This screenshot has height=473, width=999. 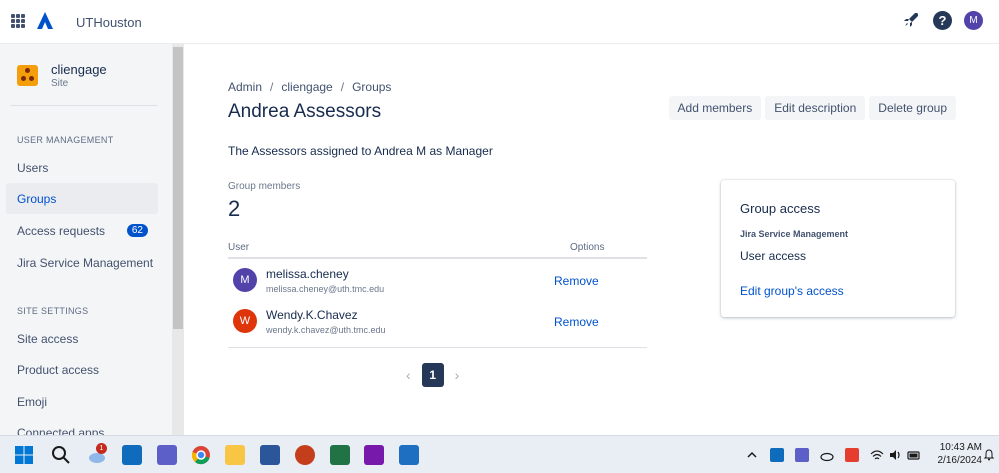 What do you see at coordinates (437, 247) in the screenshot?
I see `table-header: User Options` at bounding box center [437, 247].